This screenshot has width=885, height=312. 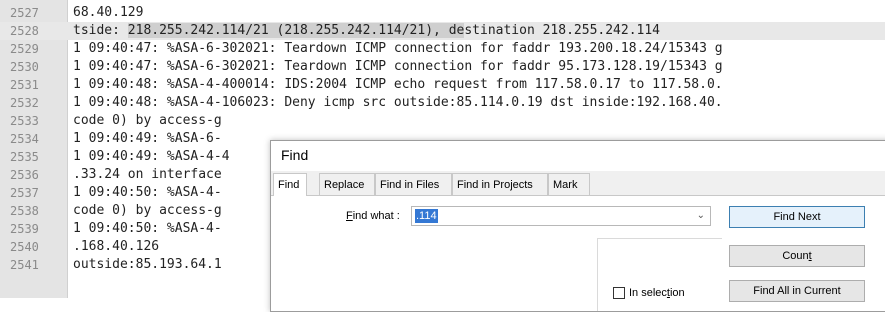 I want to click on find-what-value: .114, so click(x=426, y=216).